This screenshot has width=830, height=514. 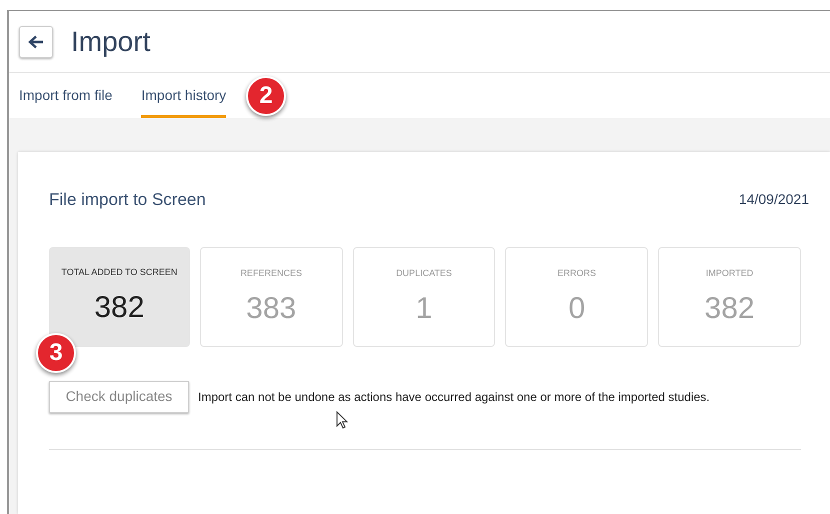 What do you see at coordinates (454, 397) in the screenshot?
I see `undo-warning-message: Import can not be undone as actions have occurred against one or more of the imported studies.` at bounding box center [454, 397].